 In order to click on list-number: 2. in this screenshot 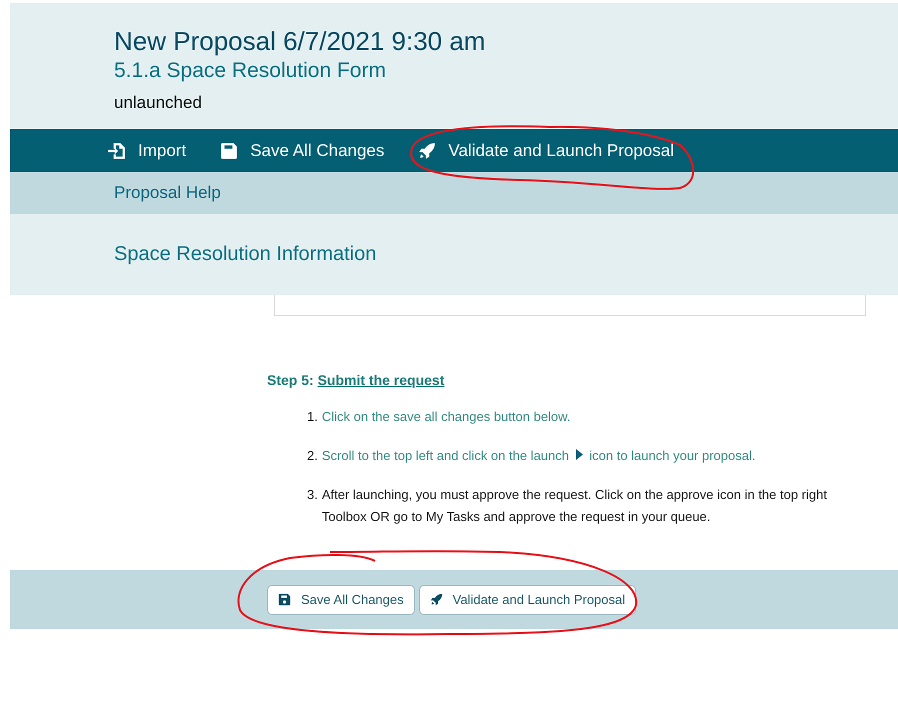, I will do `click(312, 456)`.